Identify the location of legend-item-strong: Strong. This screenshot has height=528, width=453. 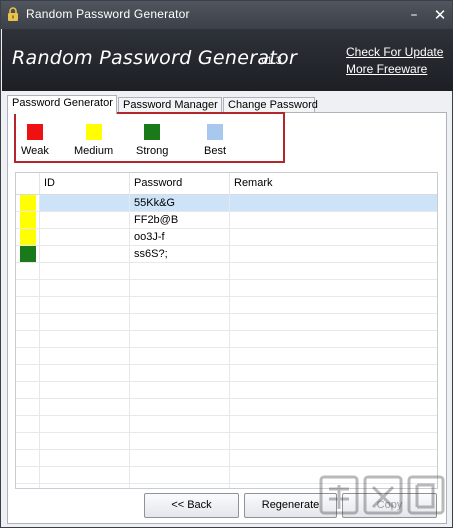
(152, 140).